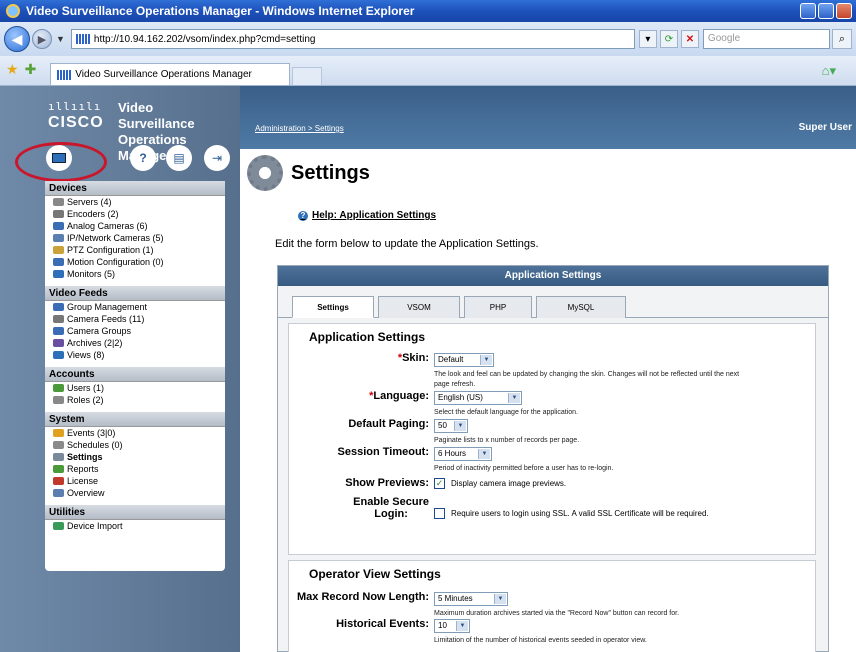 The height and width of the screenshot is (652, 856). What do you see at coordinates (61, 162) in the screenshot?
I see `highlight-ring` at bounding box center [61, 162].